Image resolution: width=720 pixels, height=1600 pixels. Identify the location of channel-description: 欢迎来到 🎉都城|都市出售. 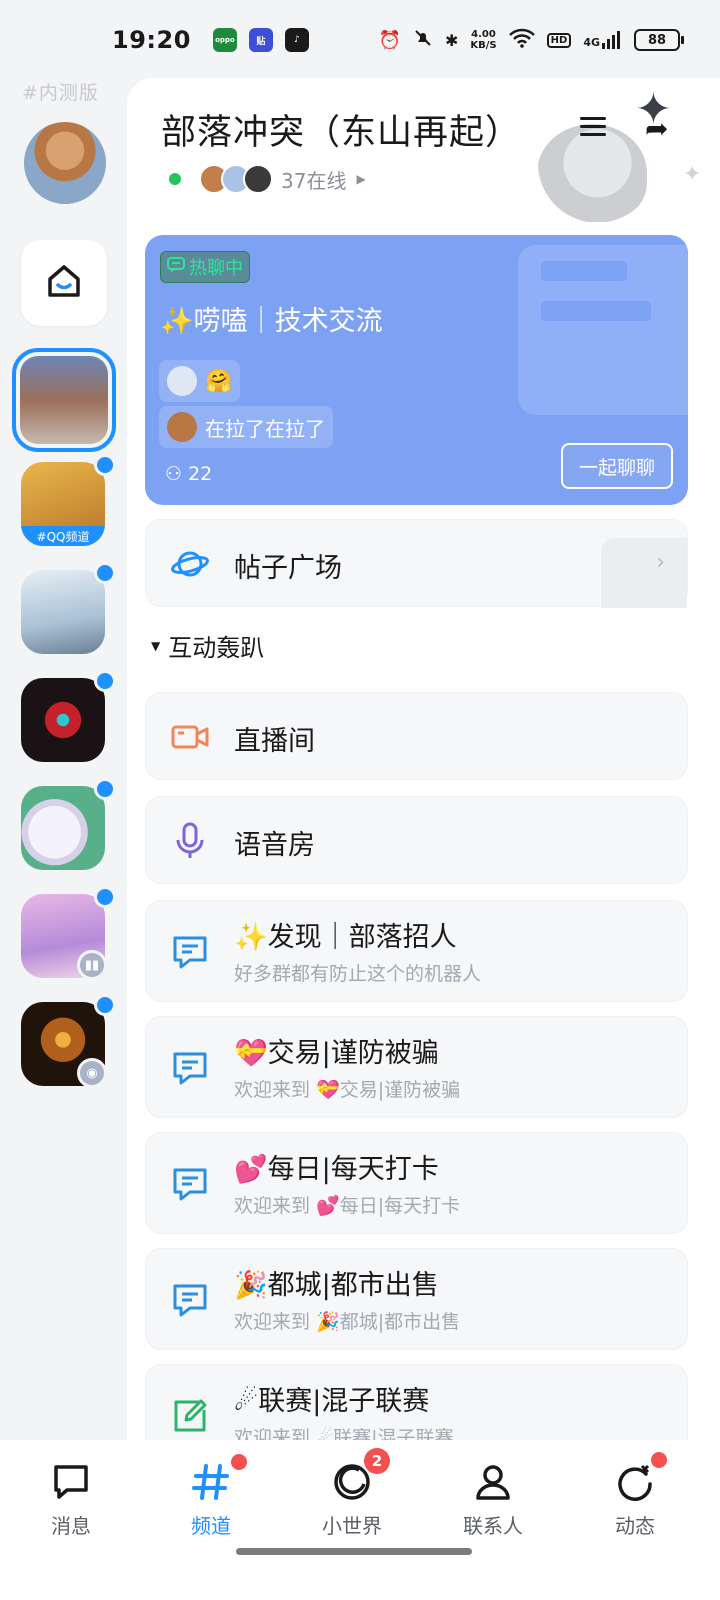
(347, 1322).